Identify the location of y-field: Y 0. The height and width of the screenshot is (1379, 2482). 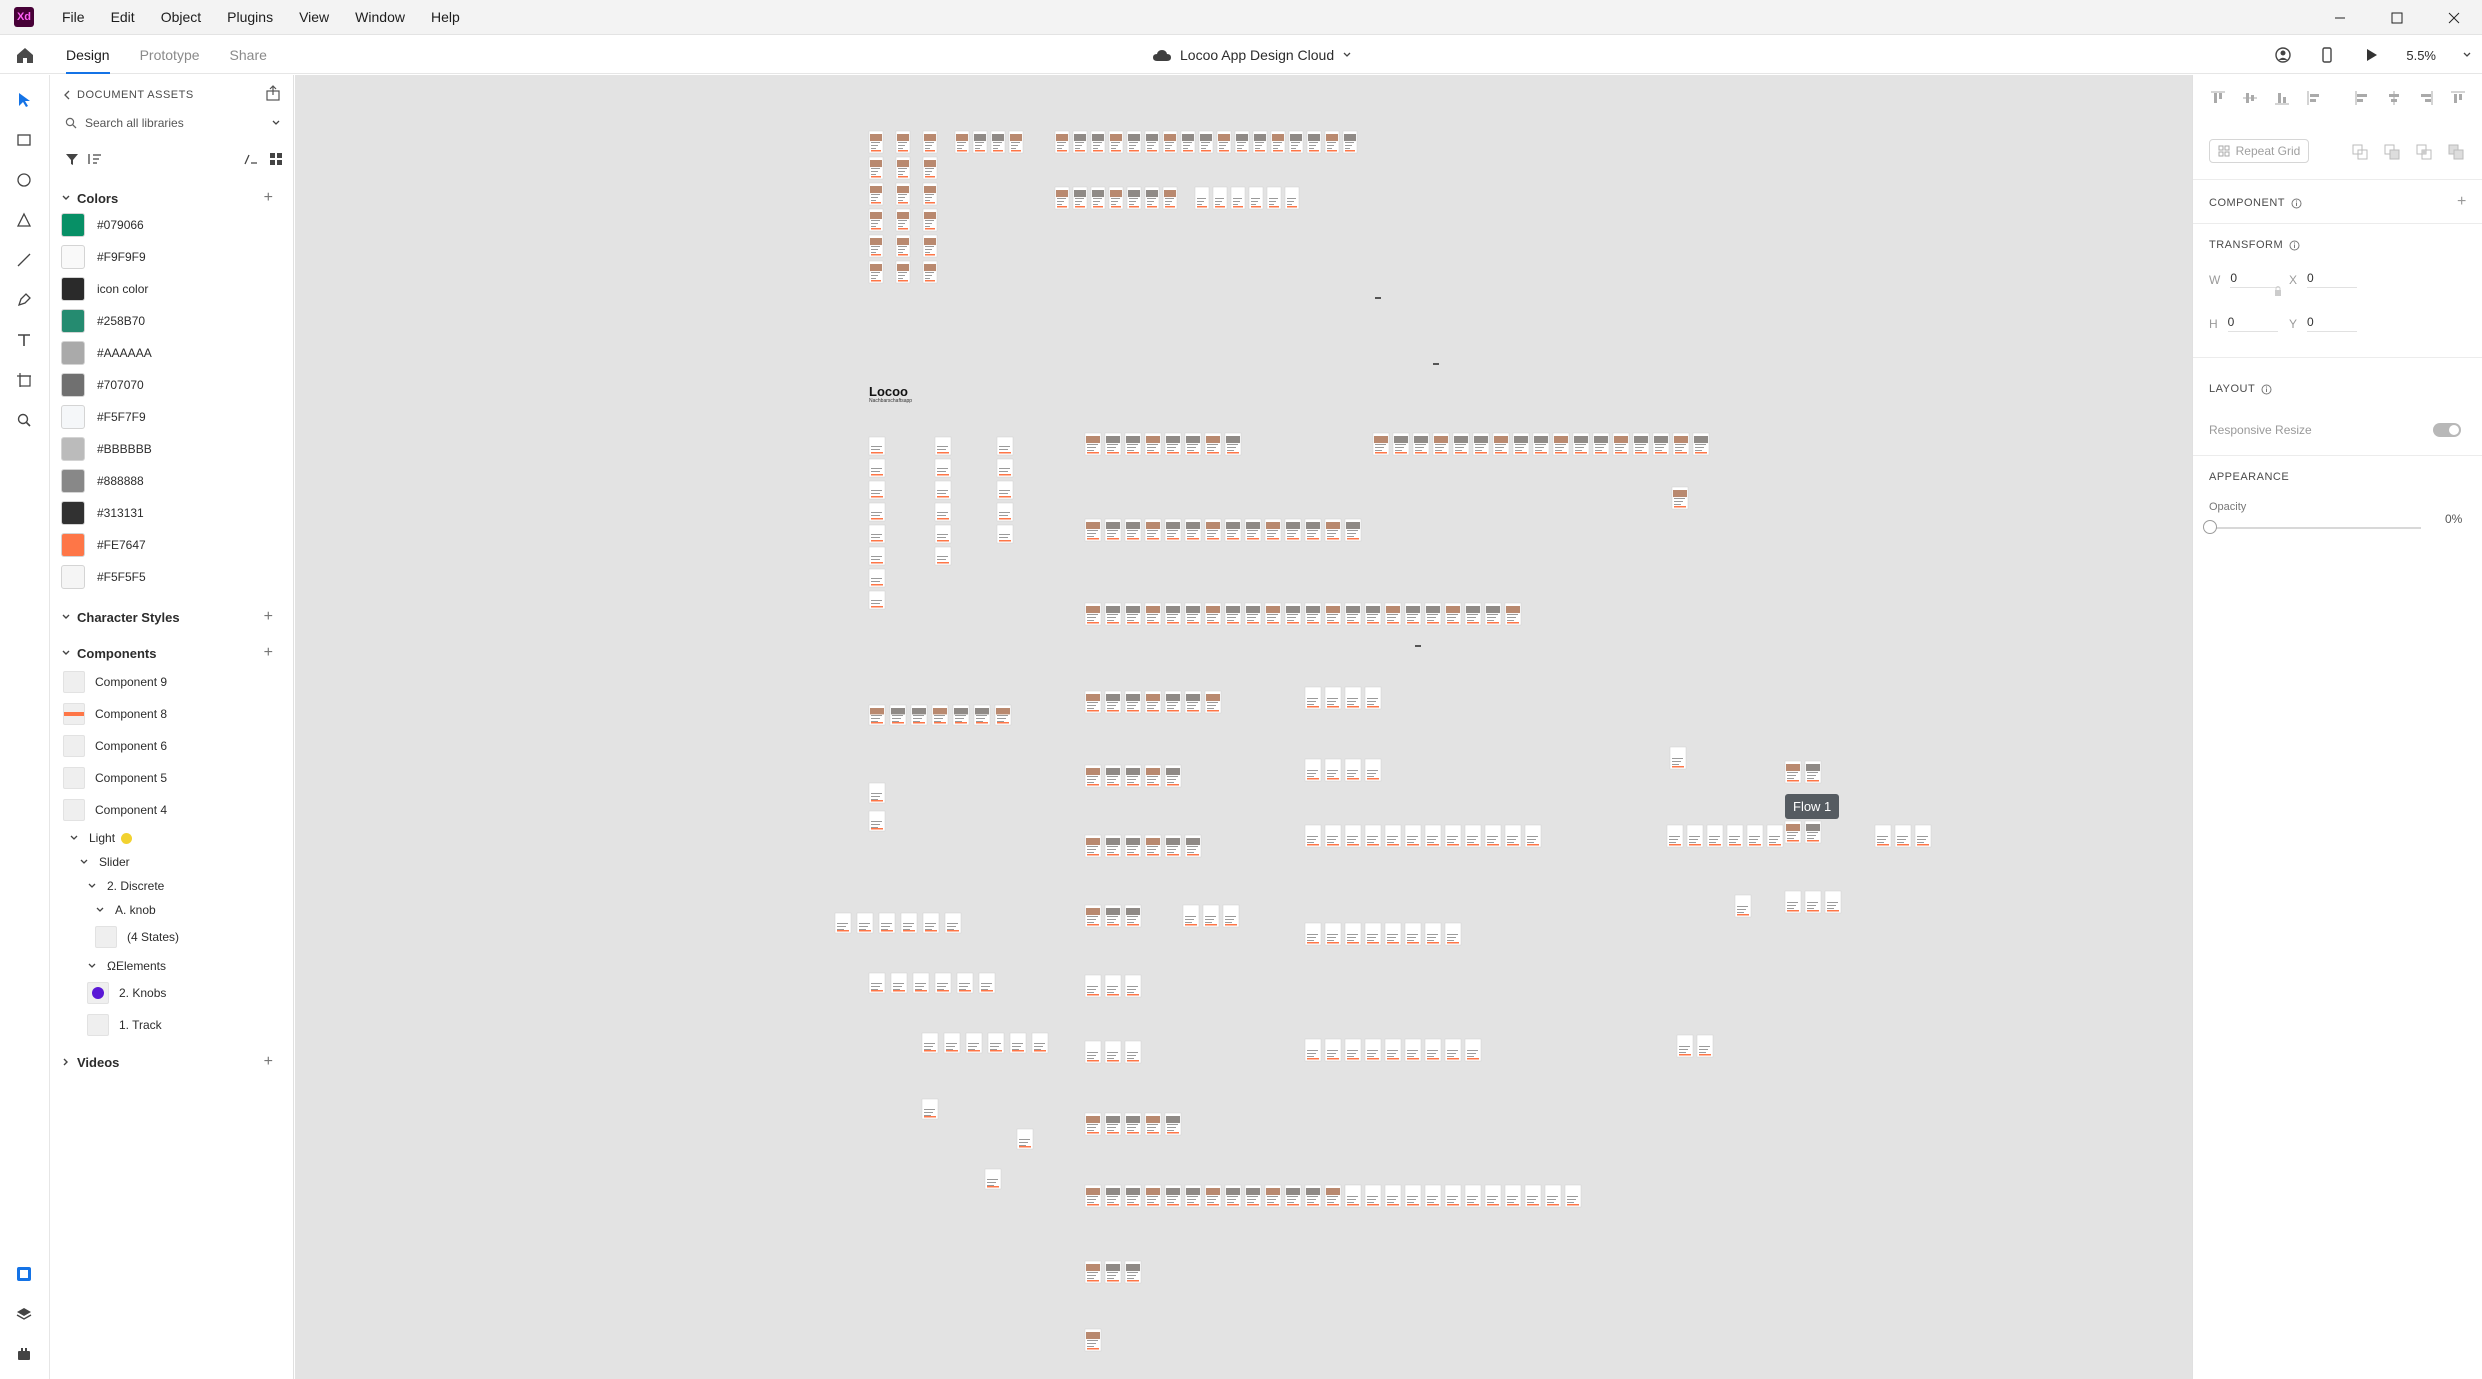
(2323, 323).